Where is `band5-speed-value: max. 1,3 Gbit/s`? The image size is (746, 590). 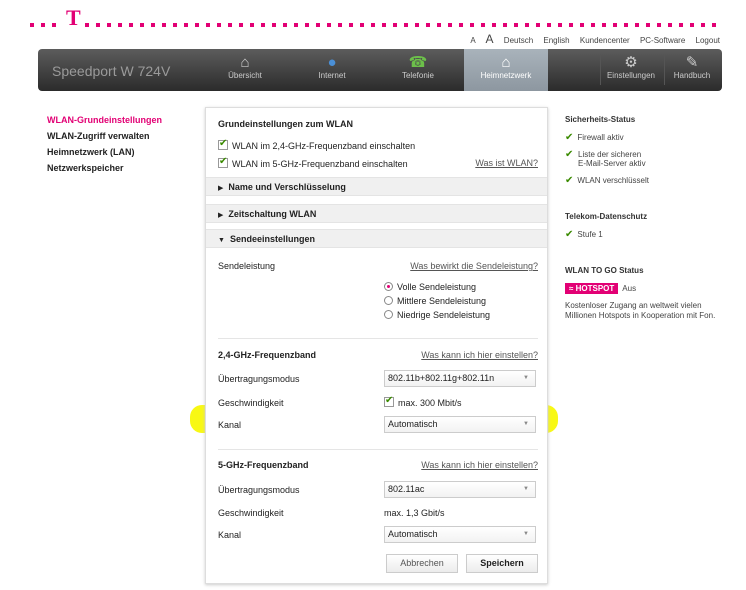
band5-speed-value: max. 1,3 Gbit/s is located at coordinates (414, 513).